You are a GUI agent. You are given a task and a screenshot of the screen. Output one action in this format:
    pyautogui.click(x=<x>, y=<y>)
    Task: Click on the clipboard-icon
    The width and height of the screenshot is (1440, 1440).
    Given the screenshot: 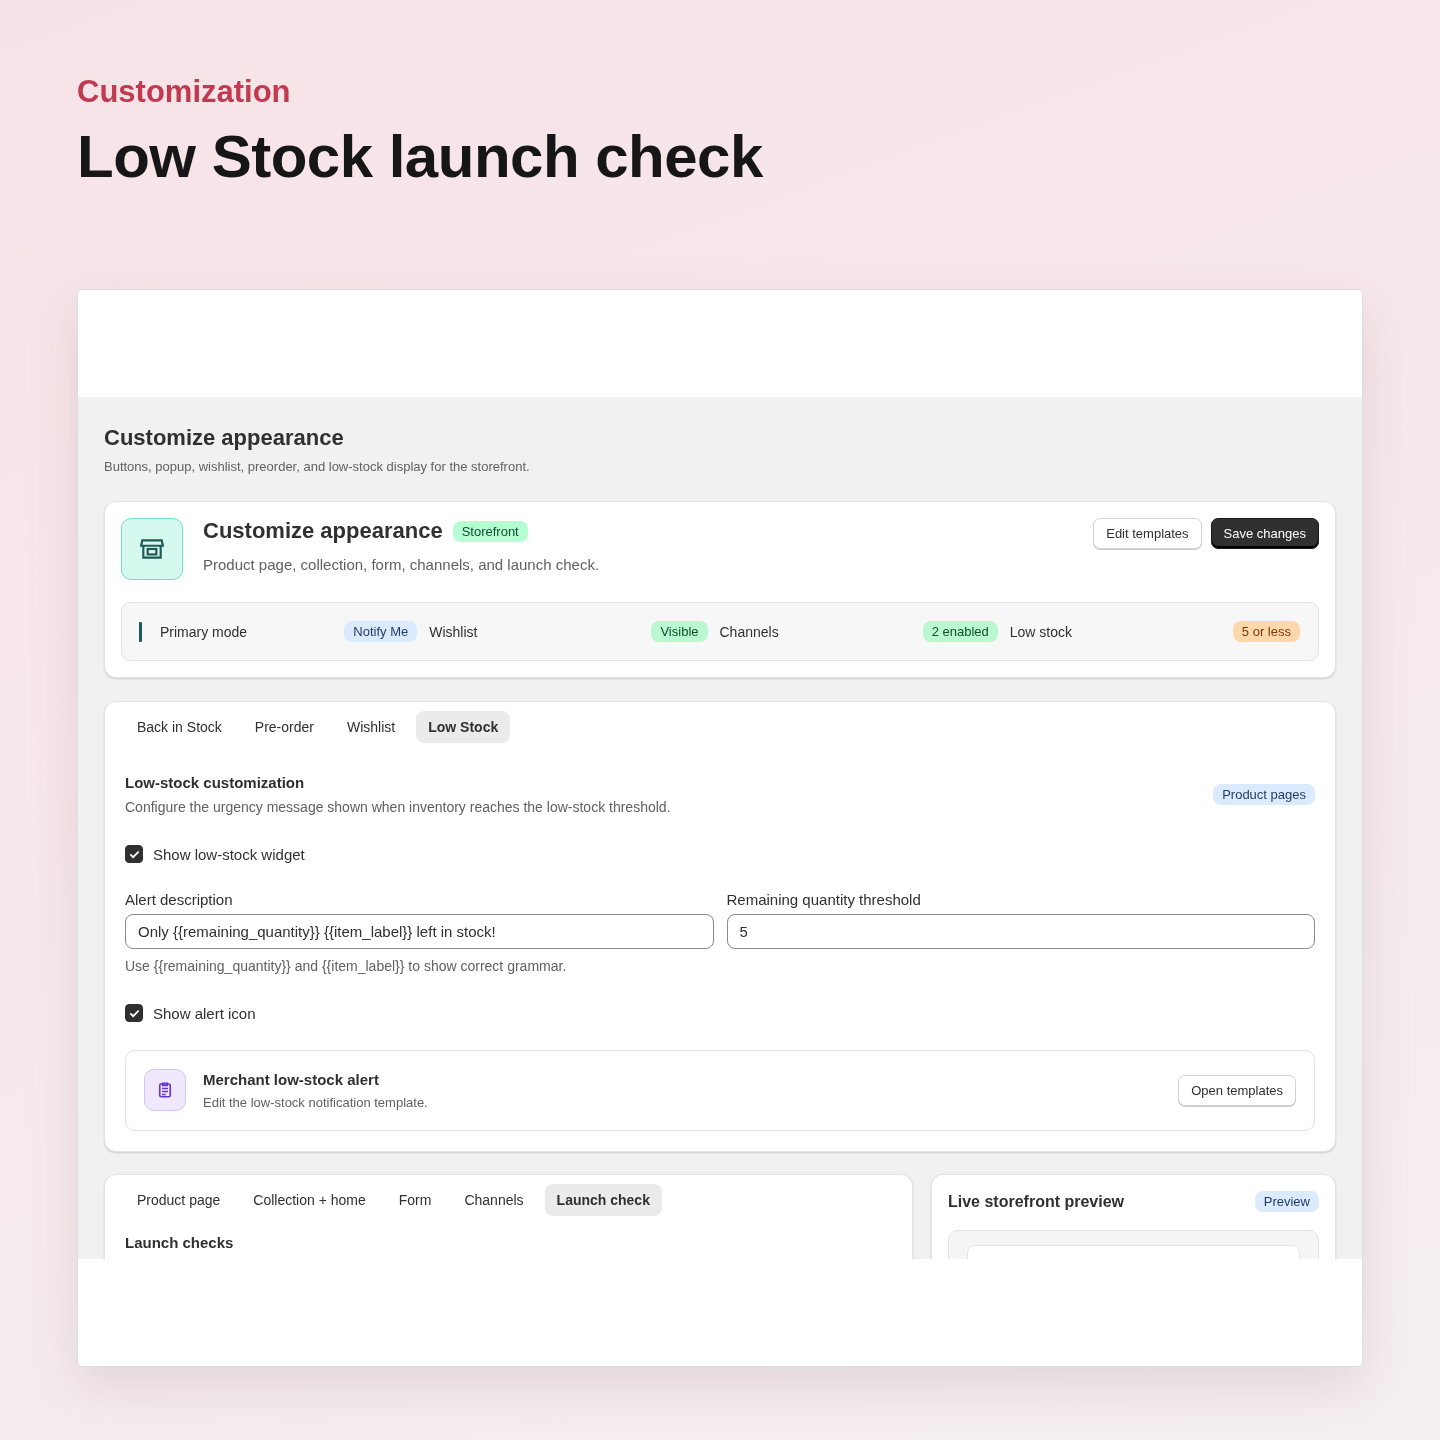 What is the action you would take?
    pyautogui.click(x=165, y=1090)
    